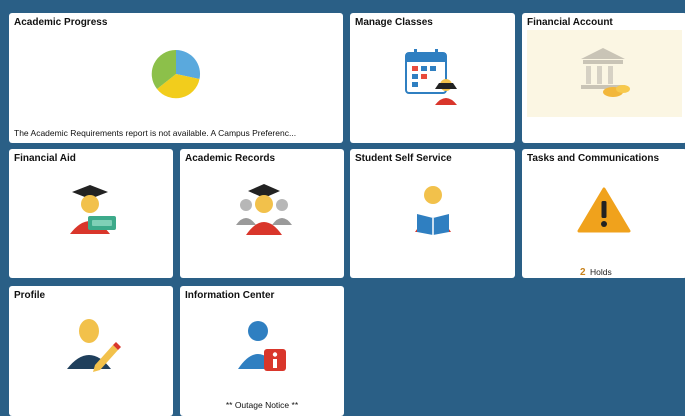 Image resolution: width=685 pixels, height=416 pixels. Describe the element at coordinates (61, 22) in the screenshot. I see `tile-title: Academic Progress` at that location.